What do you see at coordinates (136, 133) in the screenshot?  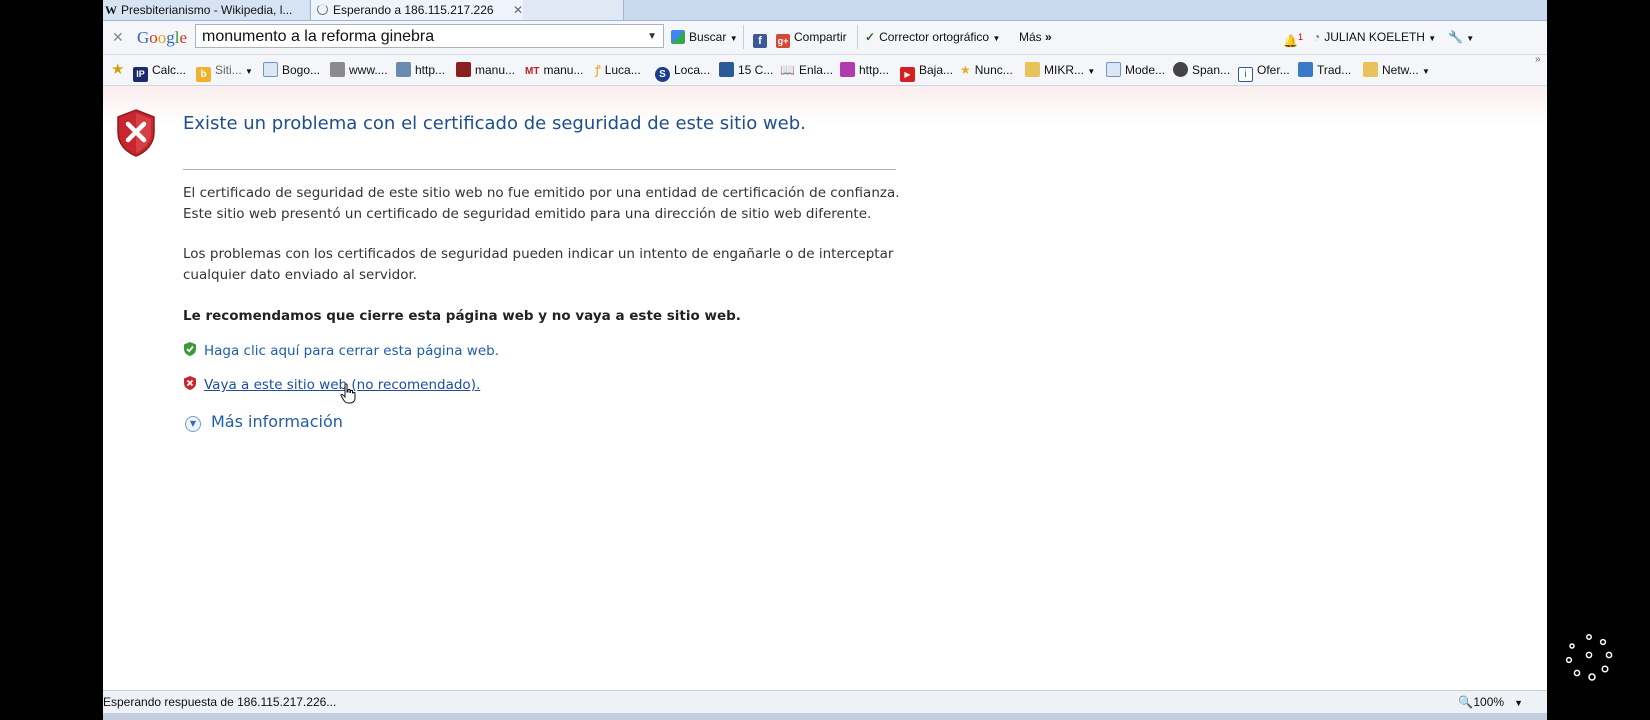 I see `red-shield-x-icon` at bounding box center [136, 133].